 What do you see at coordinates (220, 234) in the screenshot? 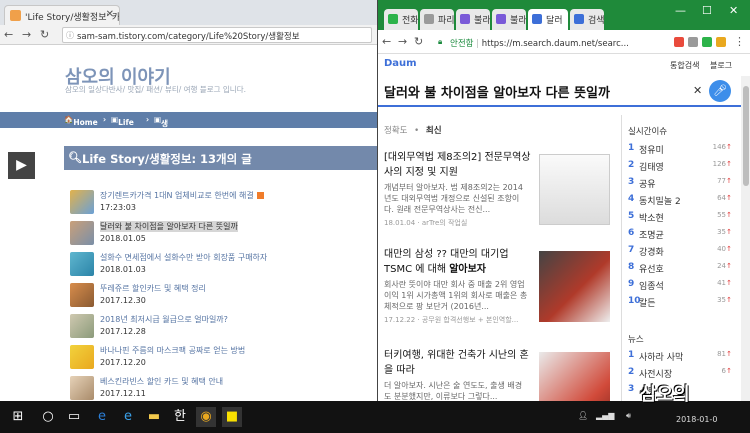
I see `post-item: 달러와 불 차이점을 알아보자 다른 뜻일까 2018.01.05` at bounding box center [220, 234].